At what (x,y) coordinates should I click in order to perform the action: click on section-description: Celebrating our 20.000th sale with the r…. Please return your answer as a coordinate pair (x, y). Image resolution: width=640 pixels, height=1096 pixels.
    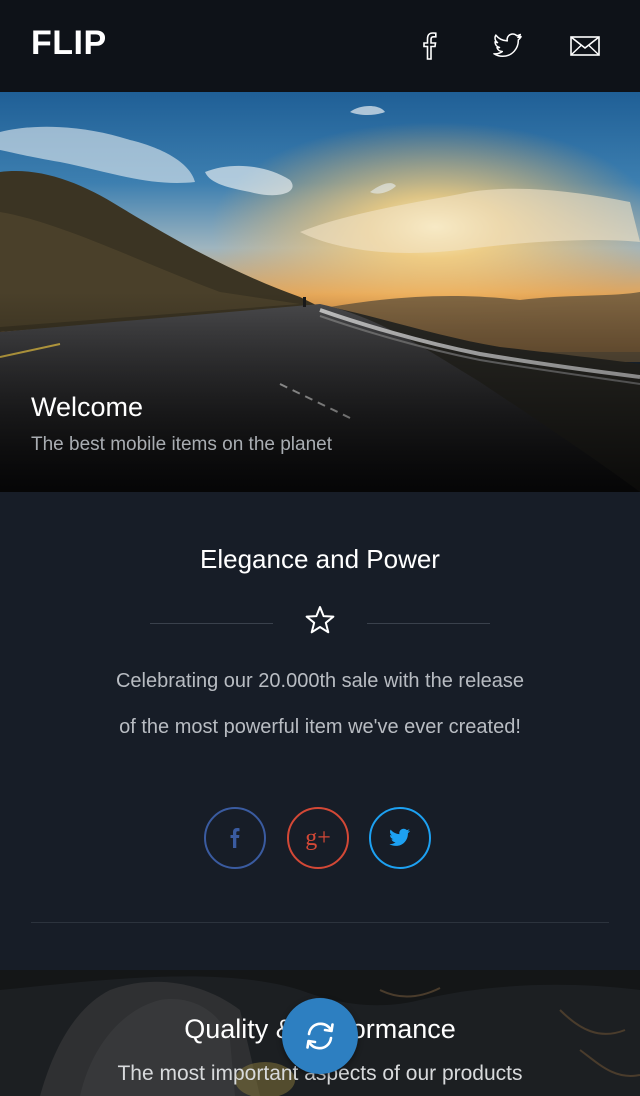
    Looking at the image, I should click on (320, 704).